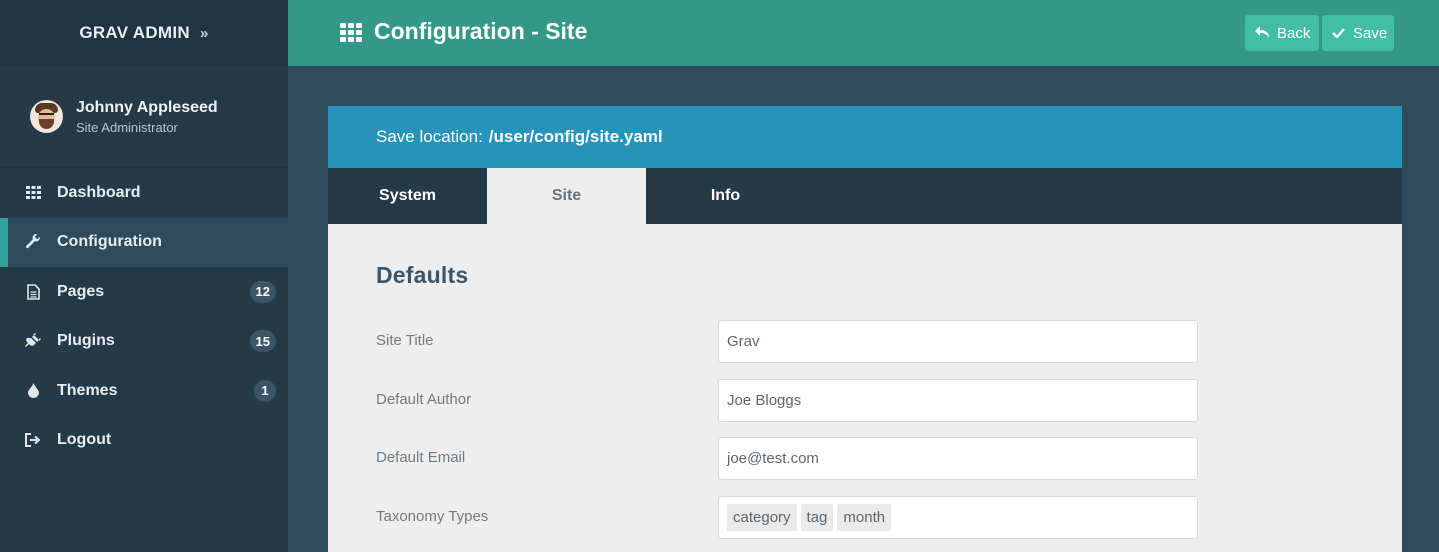  What do you see at coordinates (33, 440) in the screenshot?
I see `sign-out-icon` at bounding box center [33, 440].